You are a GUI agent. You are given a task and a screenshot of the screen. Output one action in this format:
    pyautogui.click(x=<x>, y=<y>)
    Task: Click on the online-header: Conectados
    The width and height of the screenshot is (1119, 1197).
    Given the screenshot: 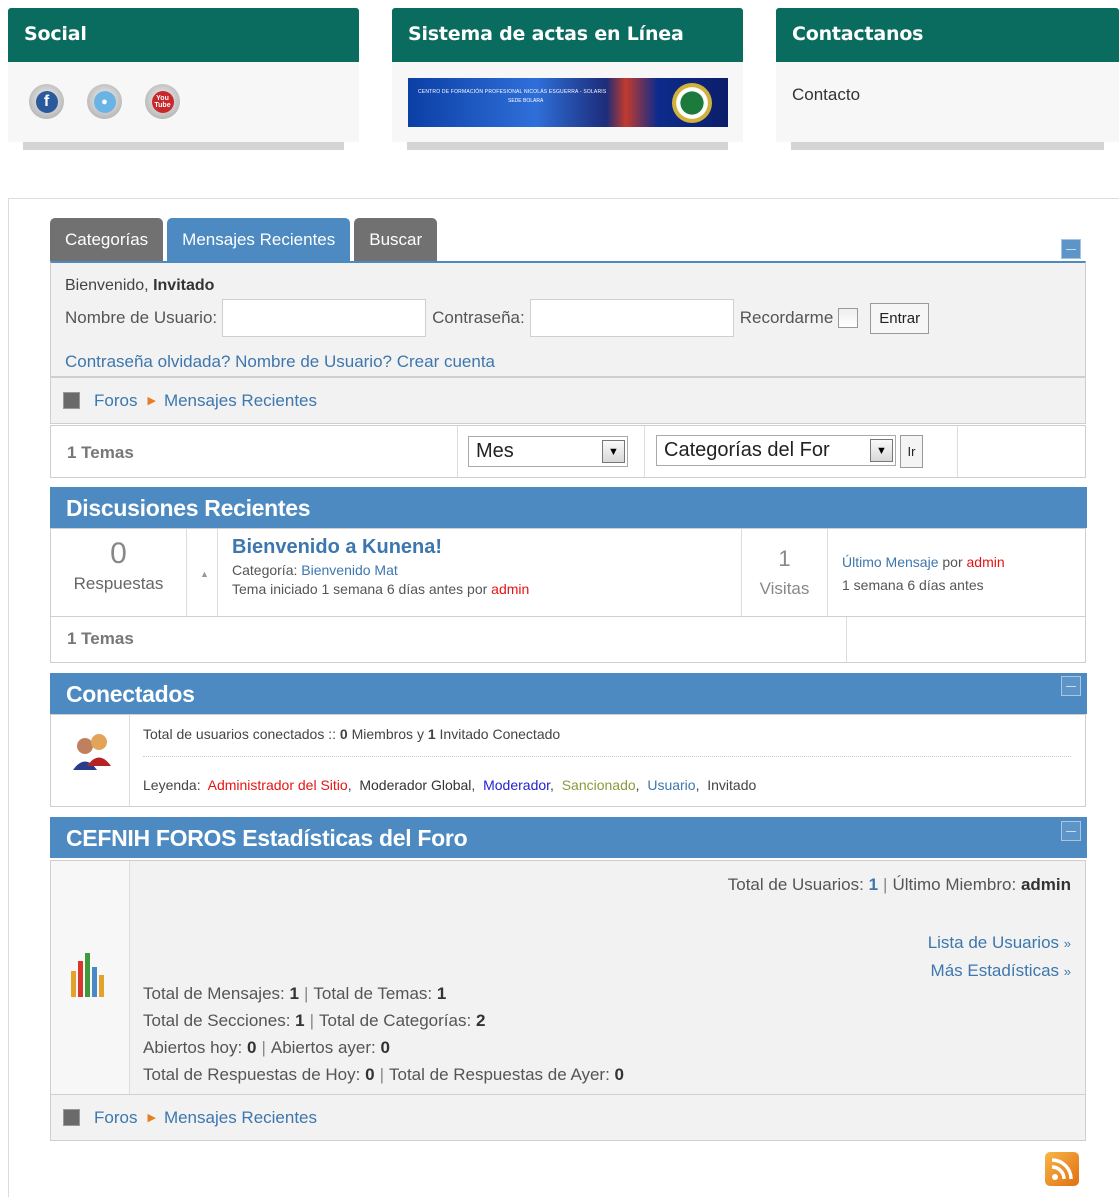 What is the action you would take?
    pyautogui.click(x=568, y=693)
    